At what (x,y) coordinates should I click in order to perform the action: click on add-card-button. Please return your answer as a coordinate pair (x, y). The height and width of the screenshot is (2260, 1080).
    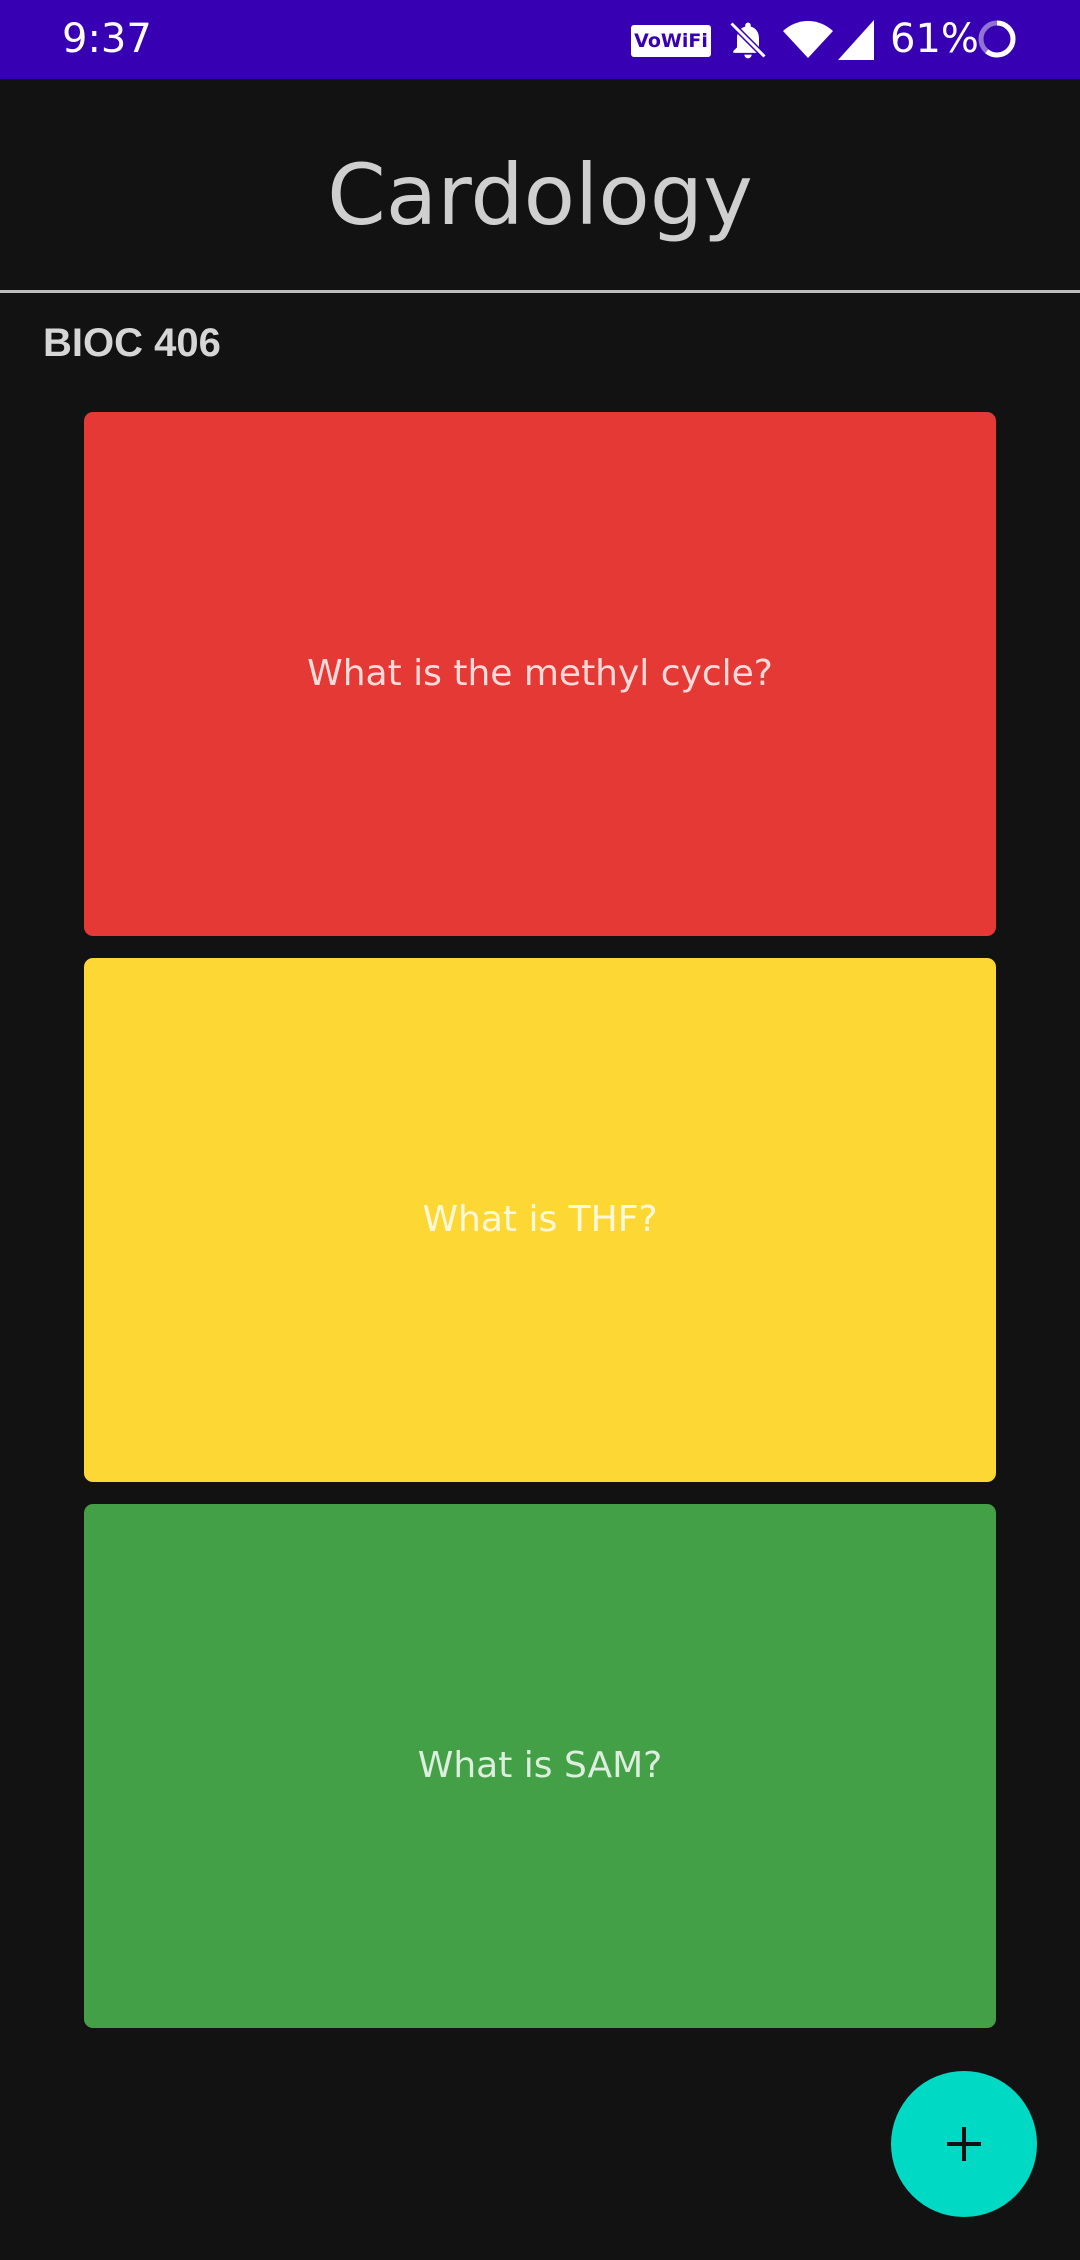
    Looking at the image, I should click on (964, 2144).